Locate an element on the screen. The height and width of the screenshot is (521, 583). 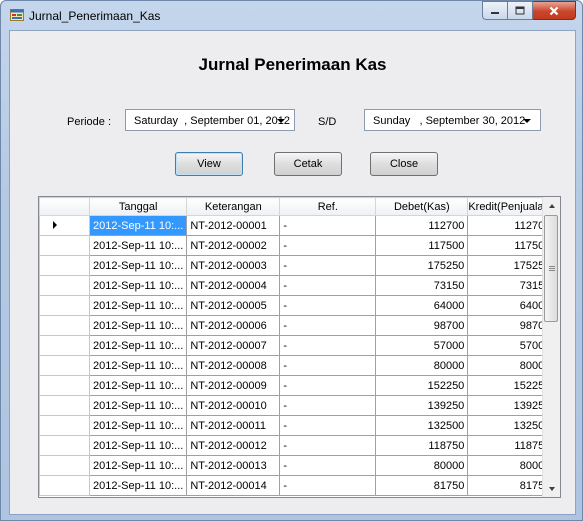
maximize-button is located at coordinates (520, 10).